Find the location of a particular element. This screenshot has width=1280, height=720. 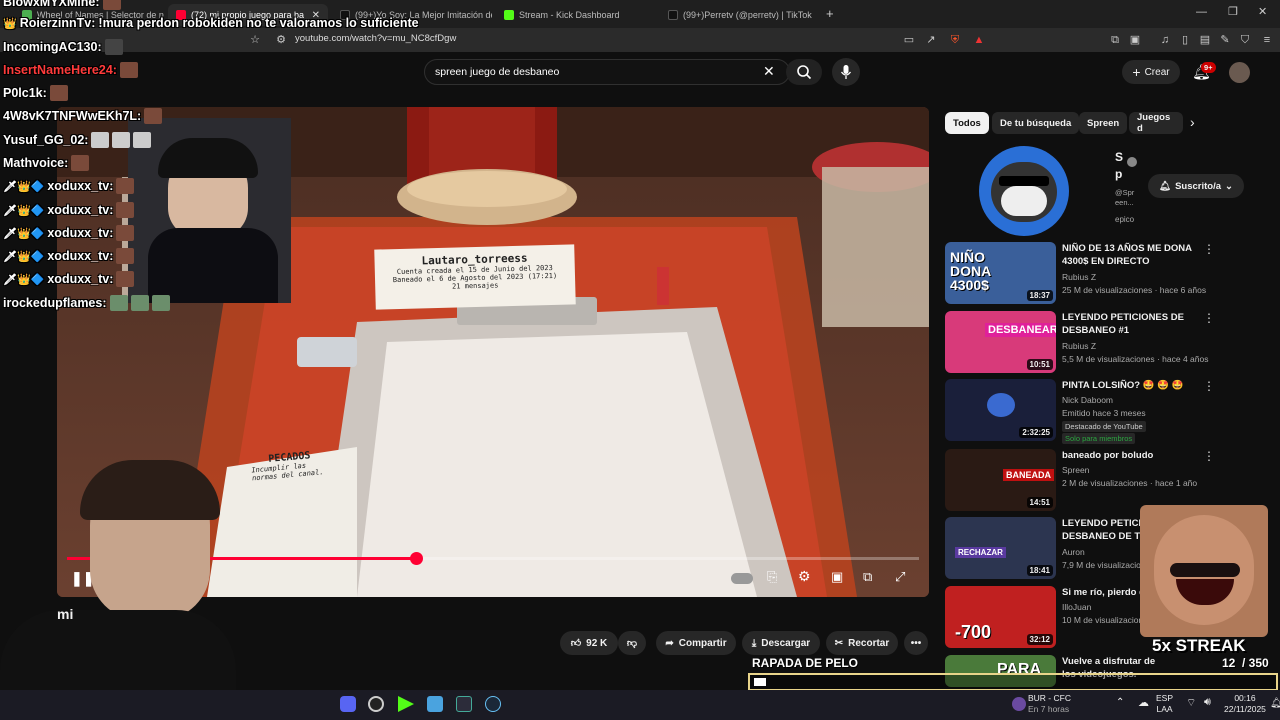

video-thumbnail: BANEADA 14:51 is located at coordinates (1000, 480).